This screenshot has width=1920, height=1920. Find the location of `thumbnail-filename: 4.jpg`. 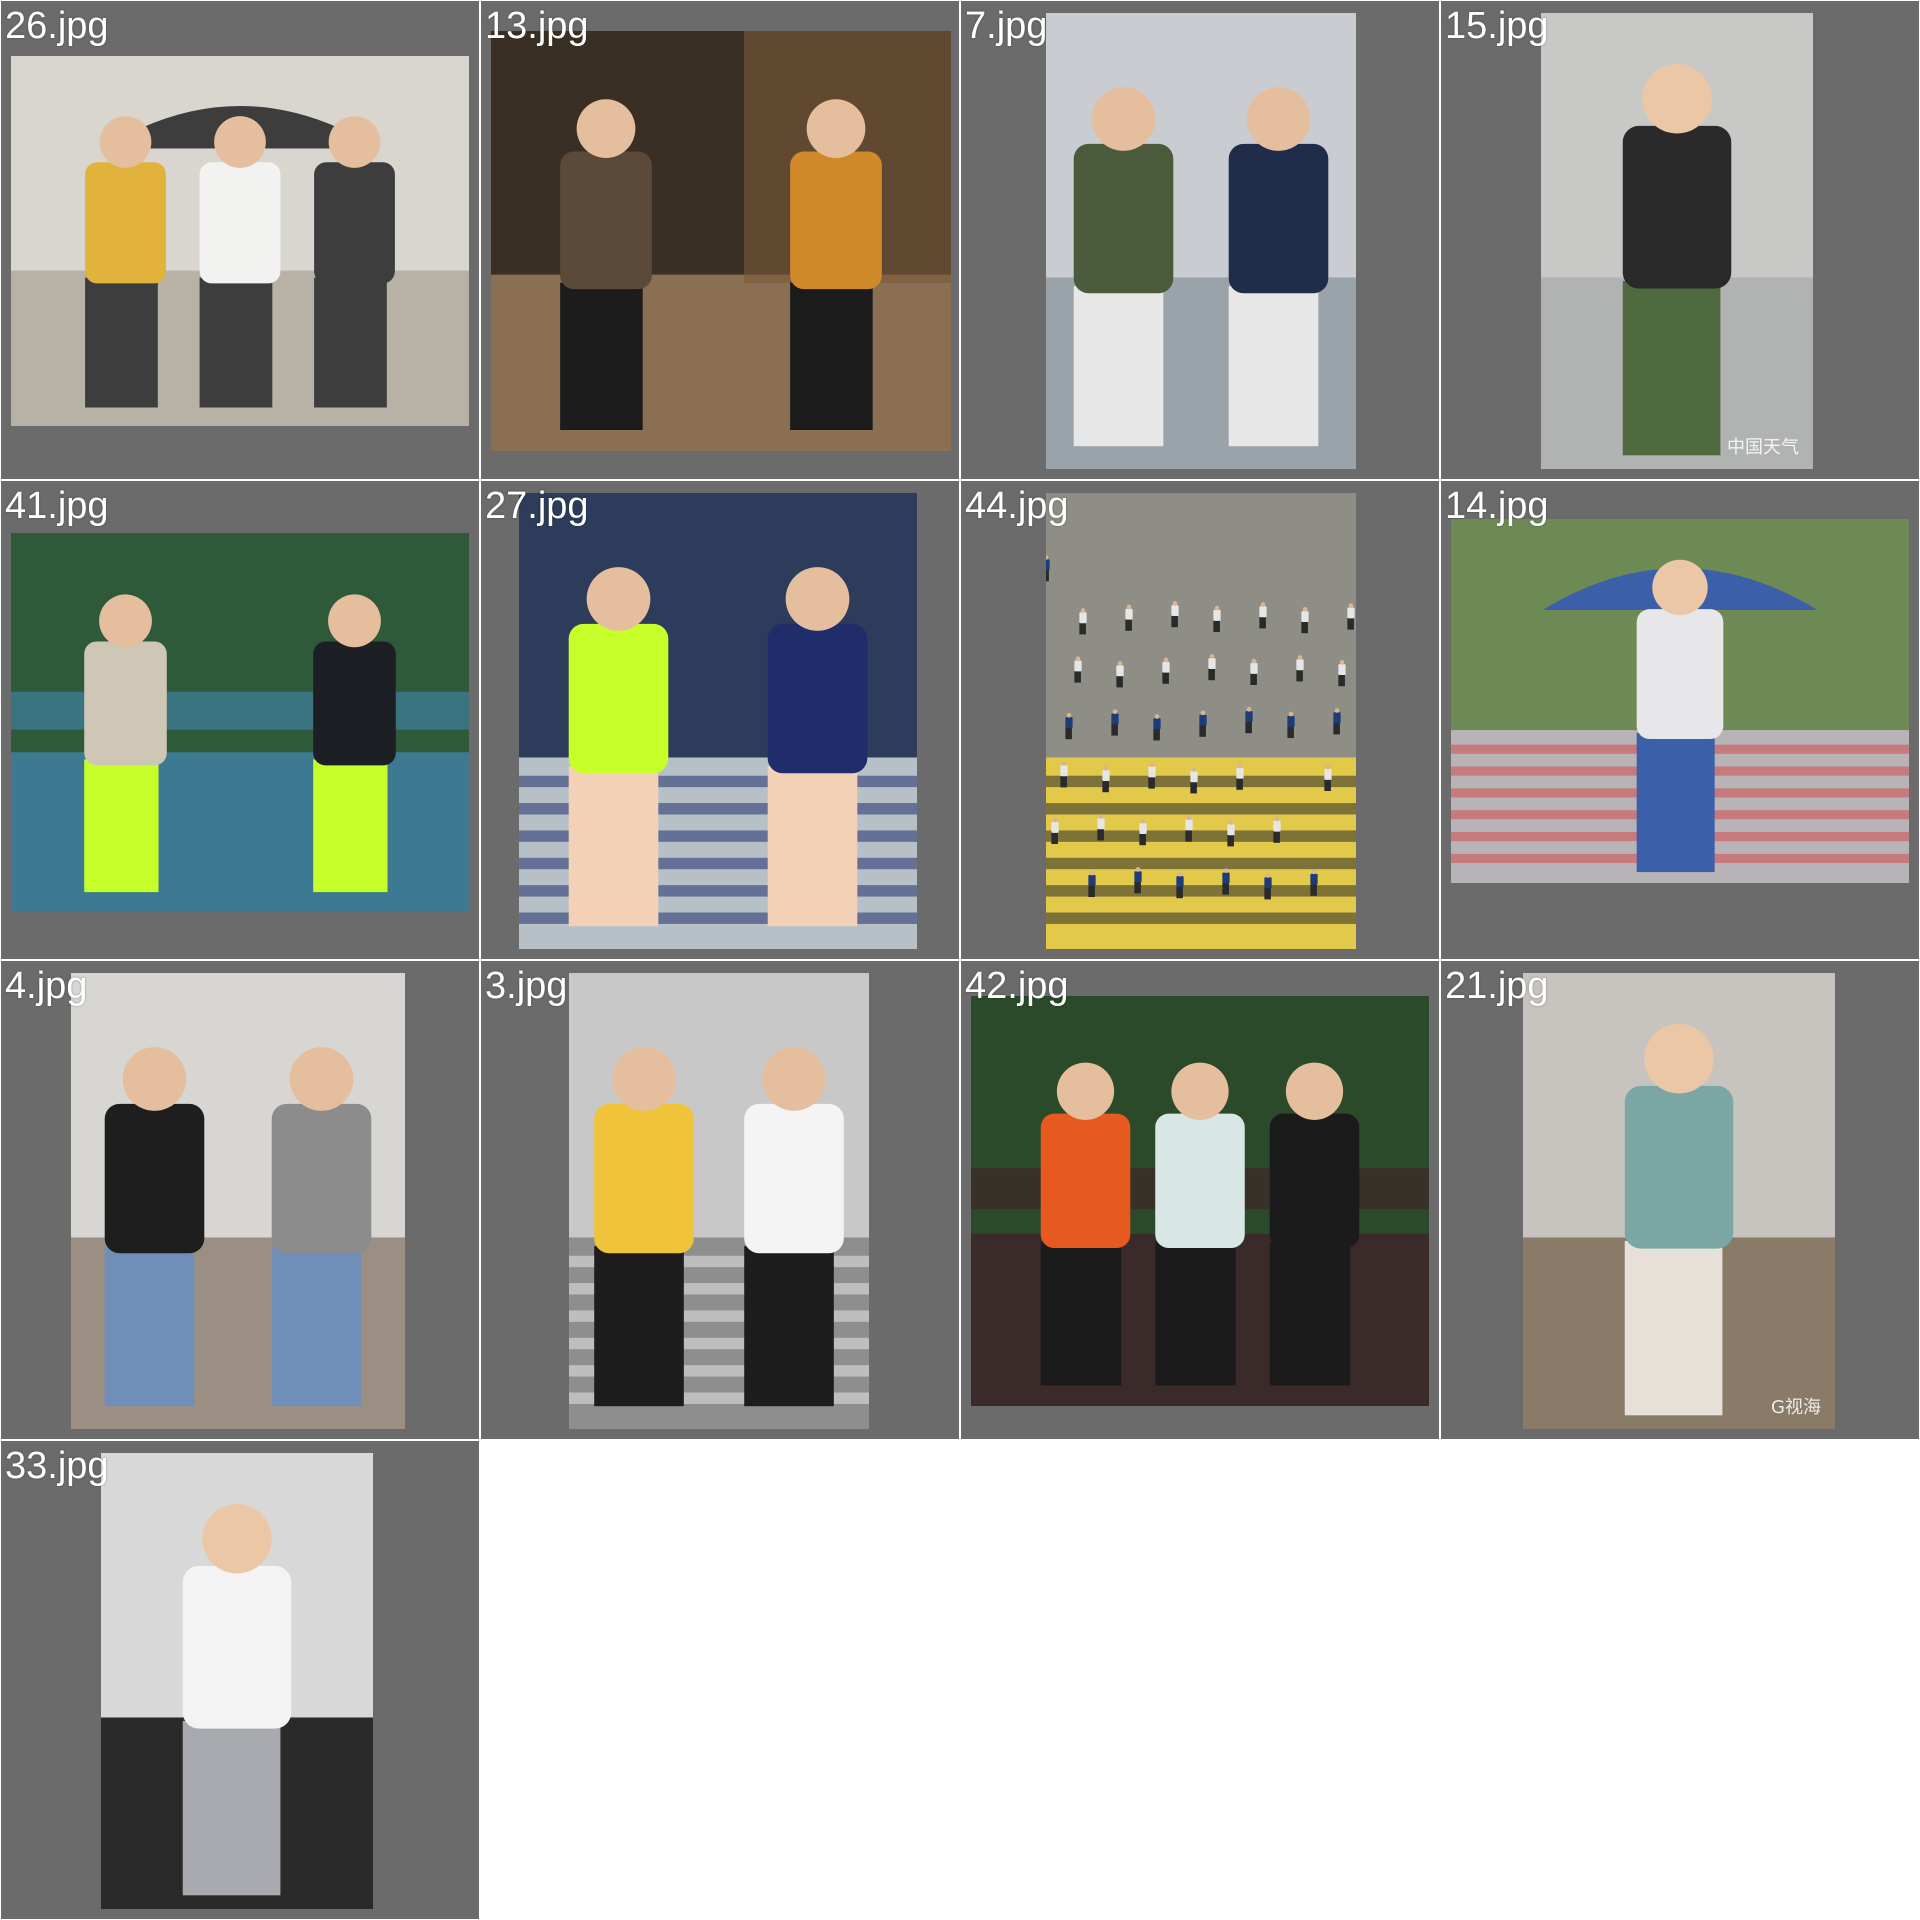

thumbnail-filename: 4.jpg is located at coordinates (46, 986).